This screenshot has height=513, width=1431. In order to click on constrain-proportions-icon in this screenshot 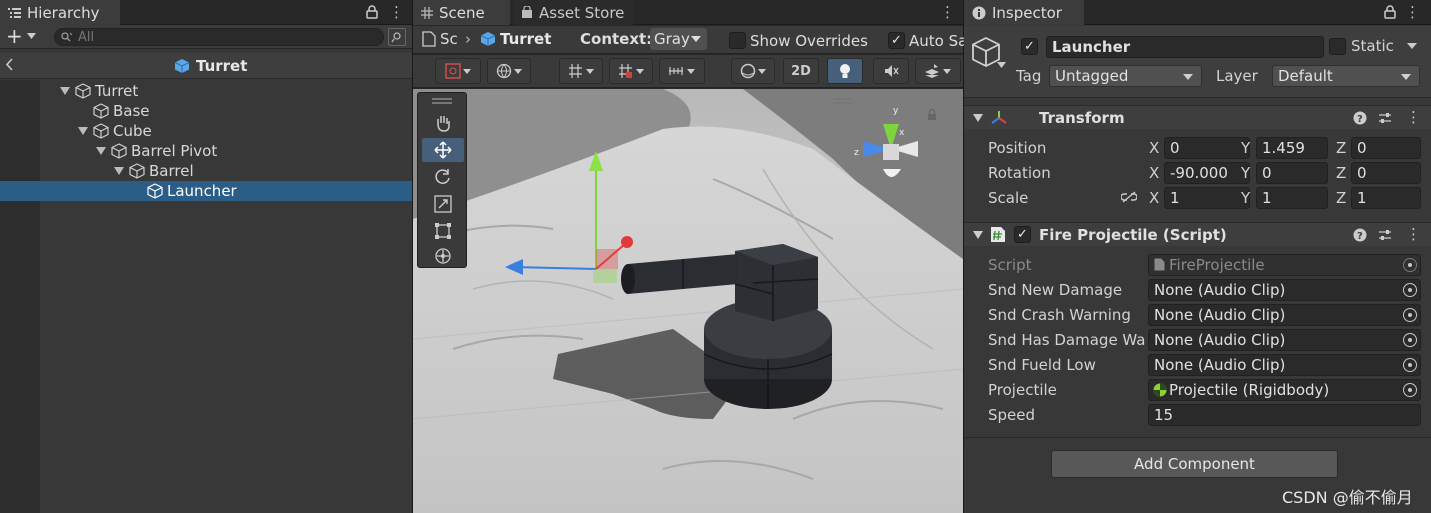, I will do `click(1129, 197)`.